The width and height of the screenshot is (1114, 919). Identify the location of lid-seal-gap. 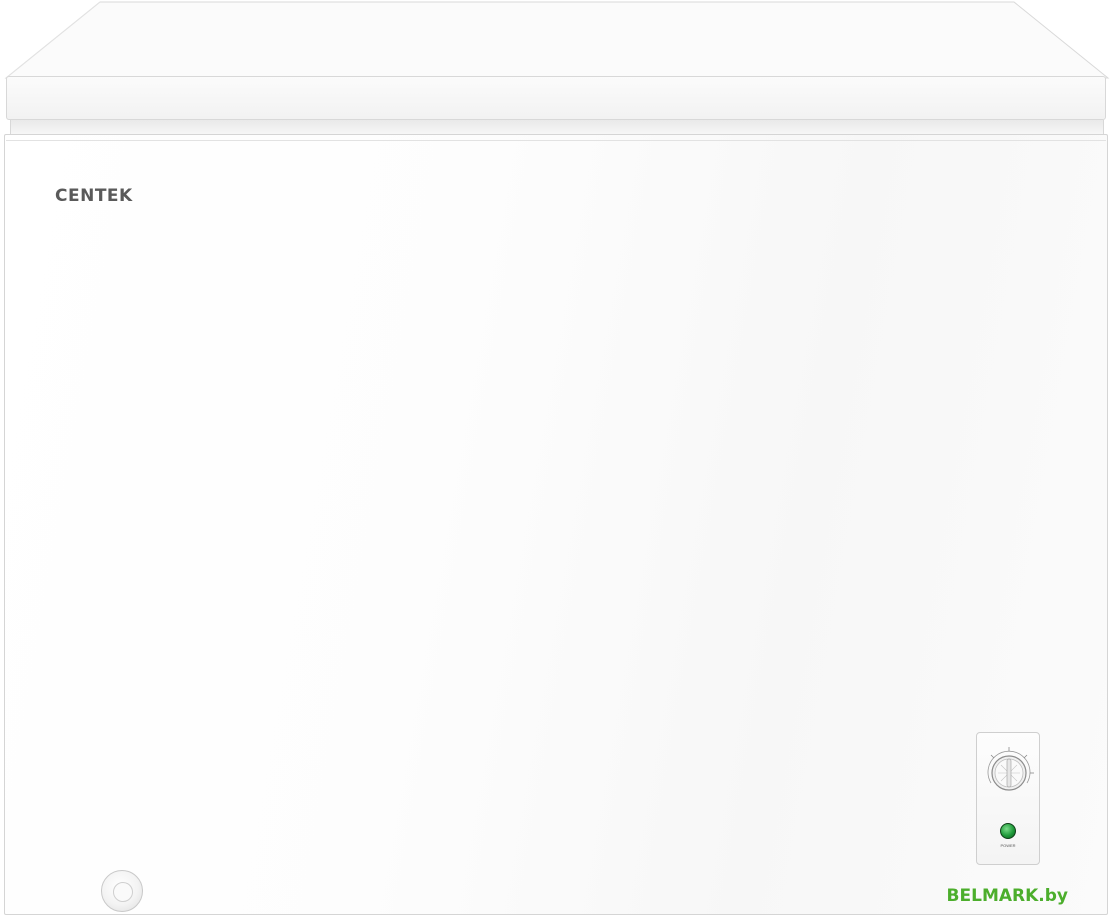
(557, 127).